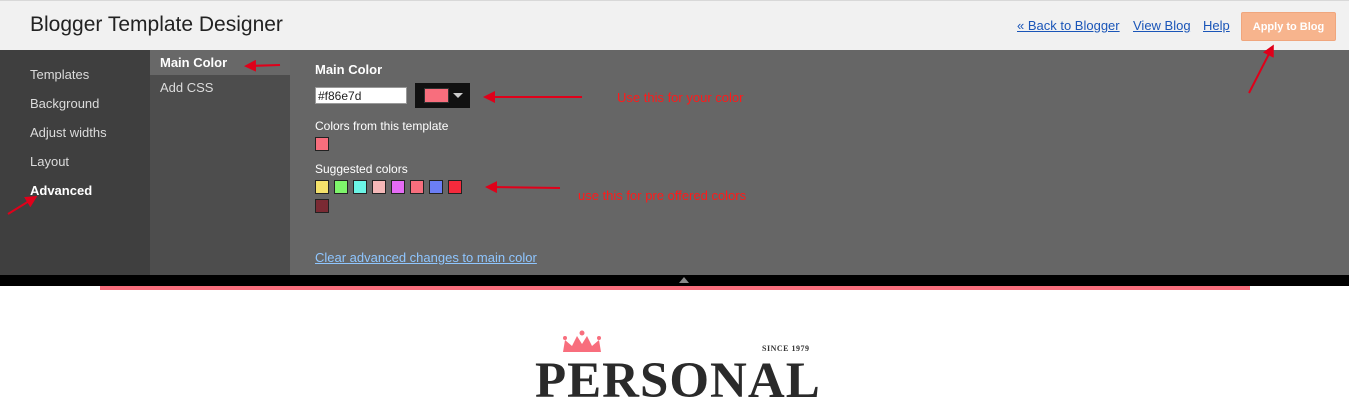 The height and width of the screenshot is (406, 1349). What do you see at coordinates (49, 161) in the screenshot?
I see `nav-item-layout: Layout` at bounding box center [49, 161].